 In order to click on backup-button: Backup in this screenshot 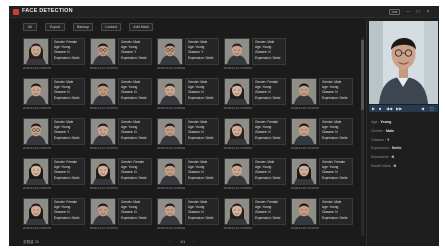, I will do `click(83, 27)`.